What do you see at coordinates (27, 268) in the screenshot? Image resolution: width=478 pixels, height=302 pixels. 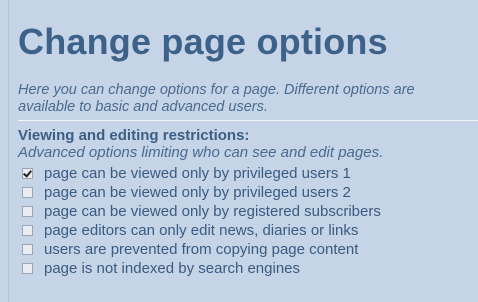 I see `checkbox-not-indexed` at bounding box center [27, 268].